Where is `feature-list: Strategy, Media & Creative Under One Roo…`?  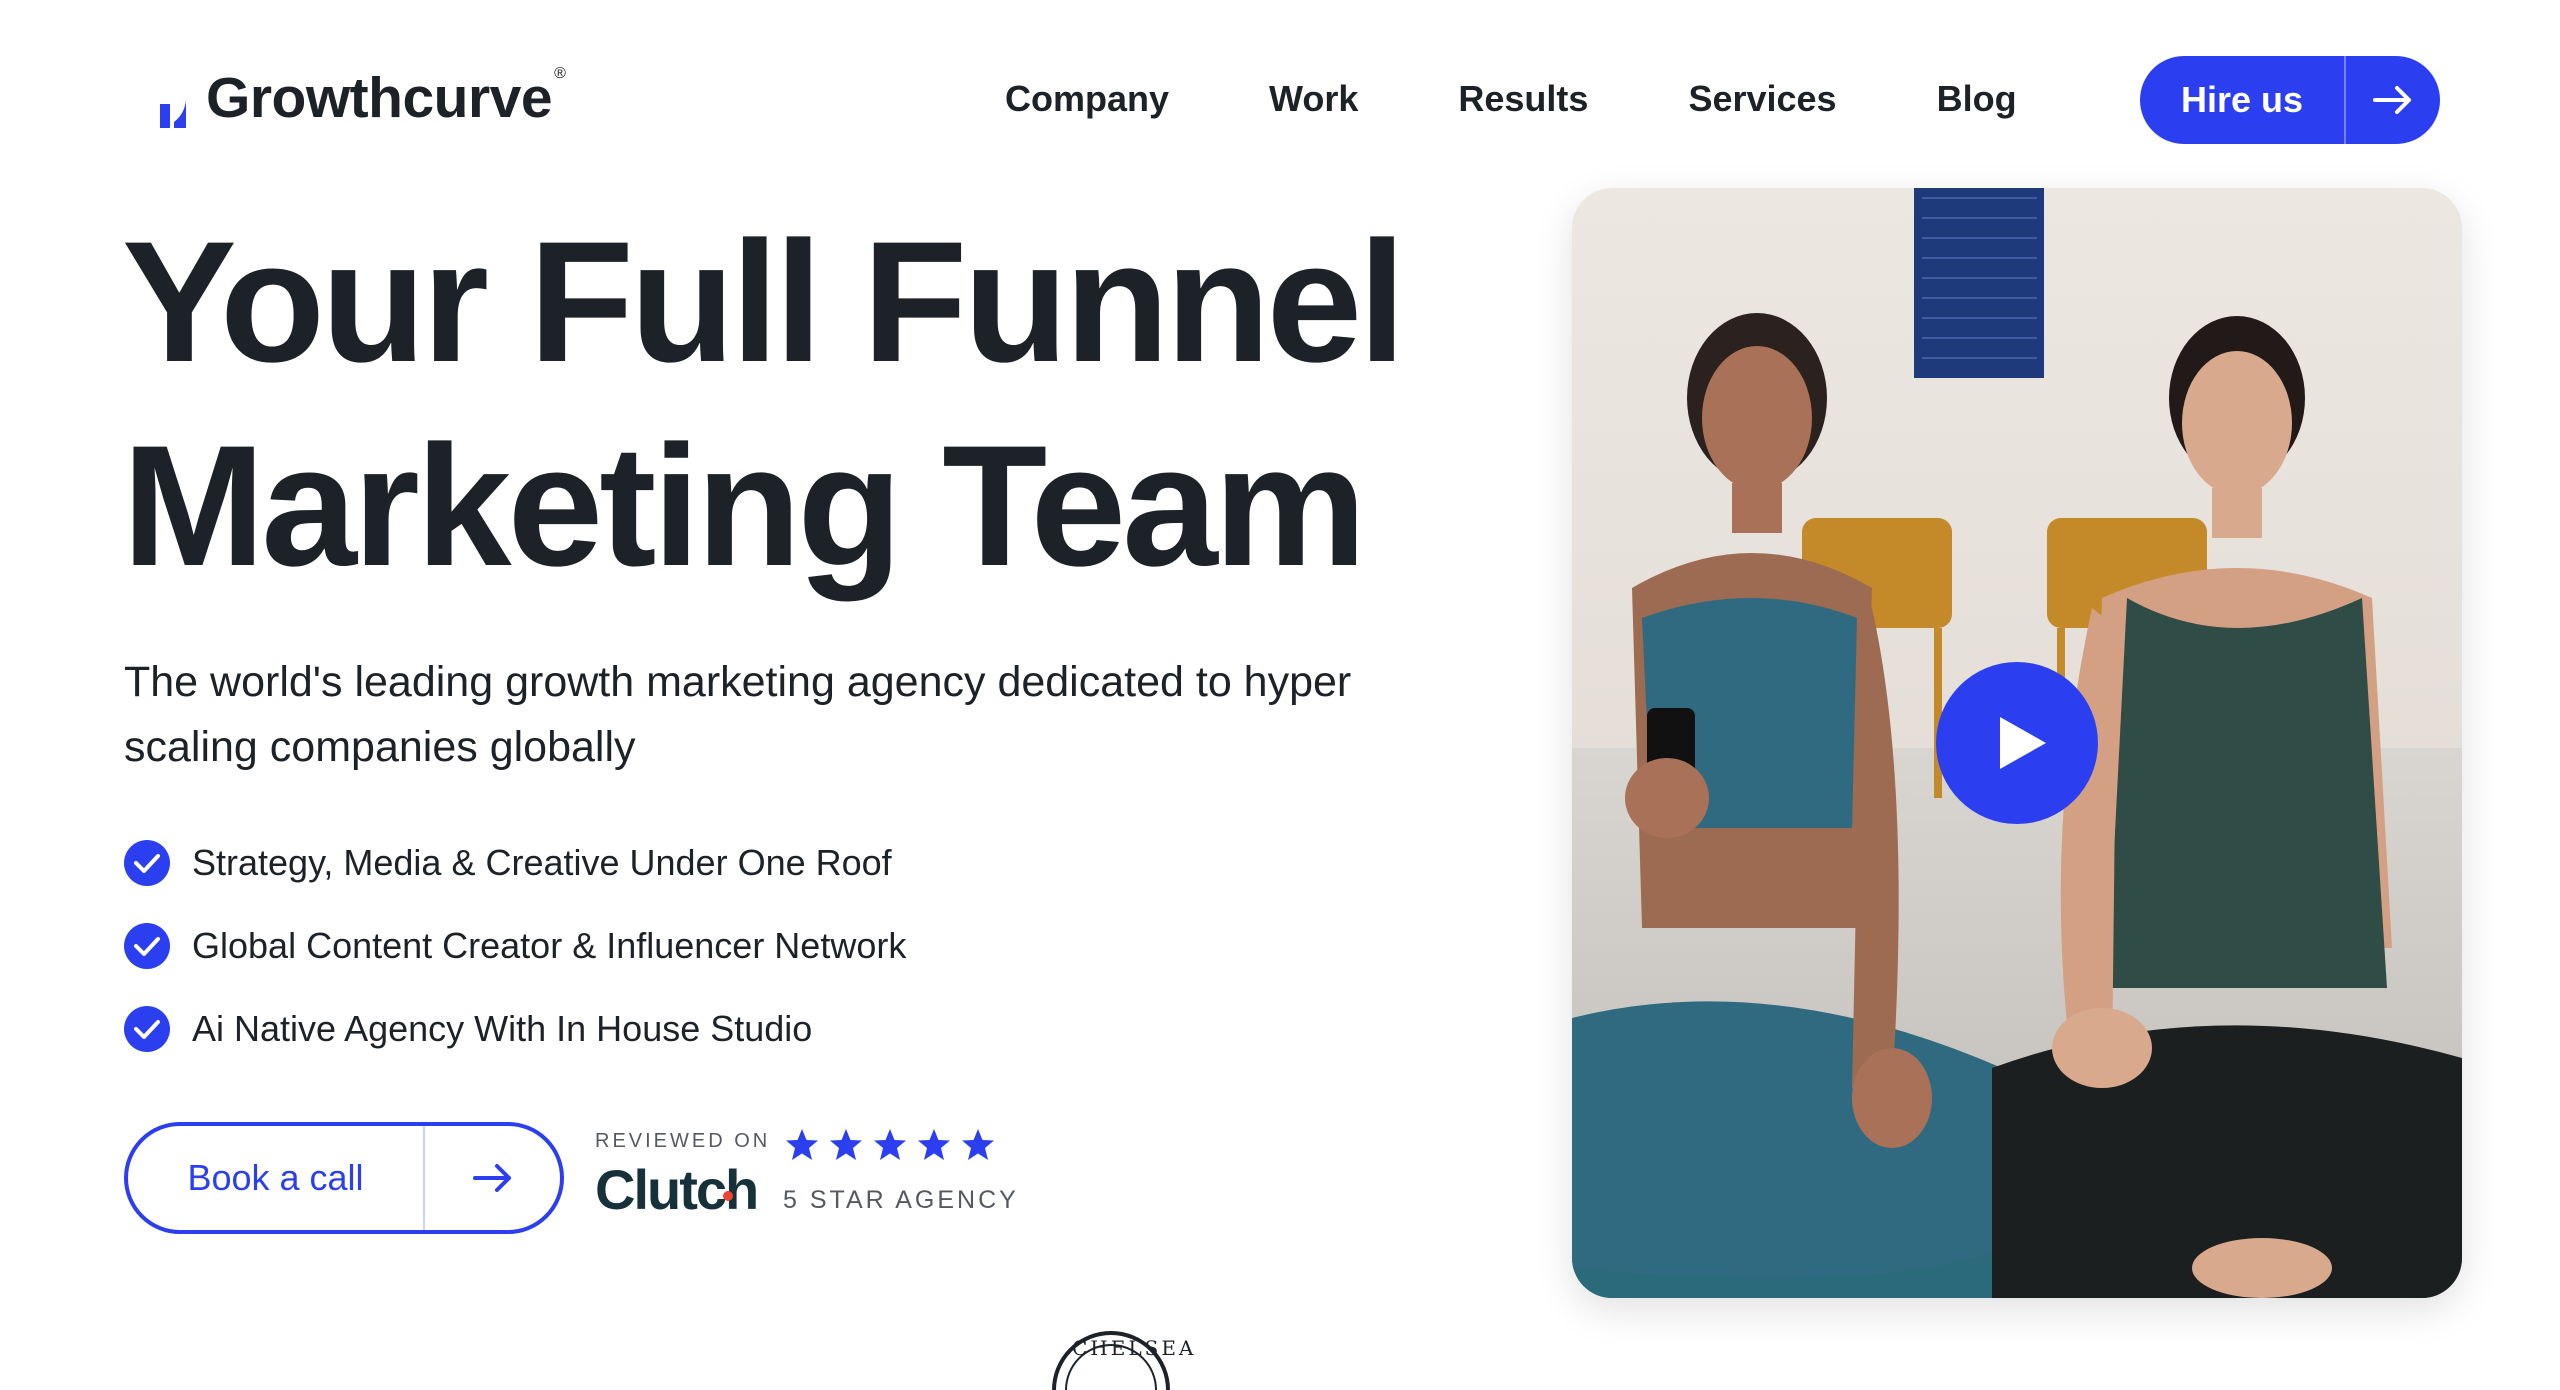
feature-list: Strategy, Media & Creative Under One Roo… is located at coordinates (515, 962).